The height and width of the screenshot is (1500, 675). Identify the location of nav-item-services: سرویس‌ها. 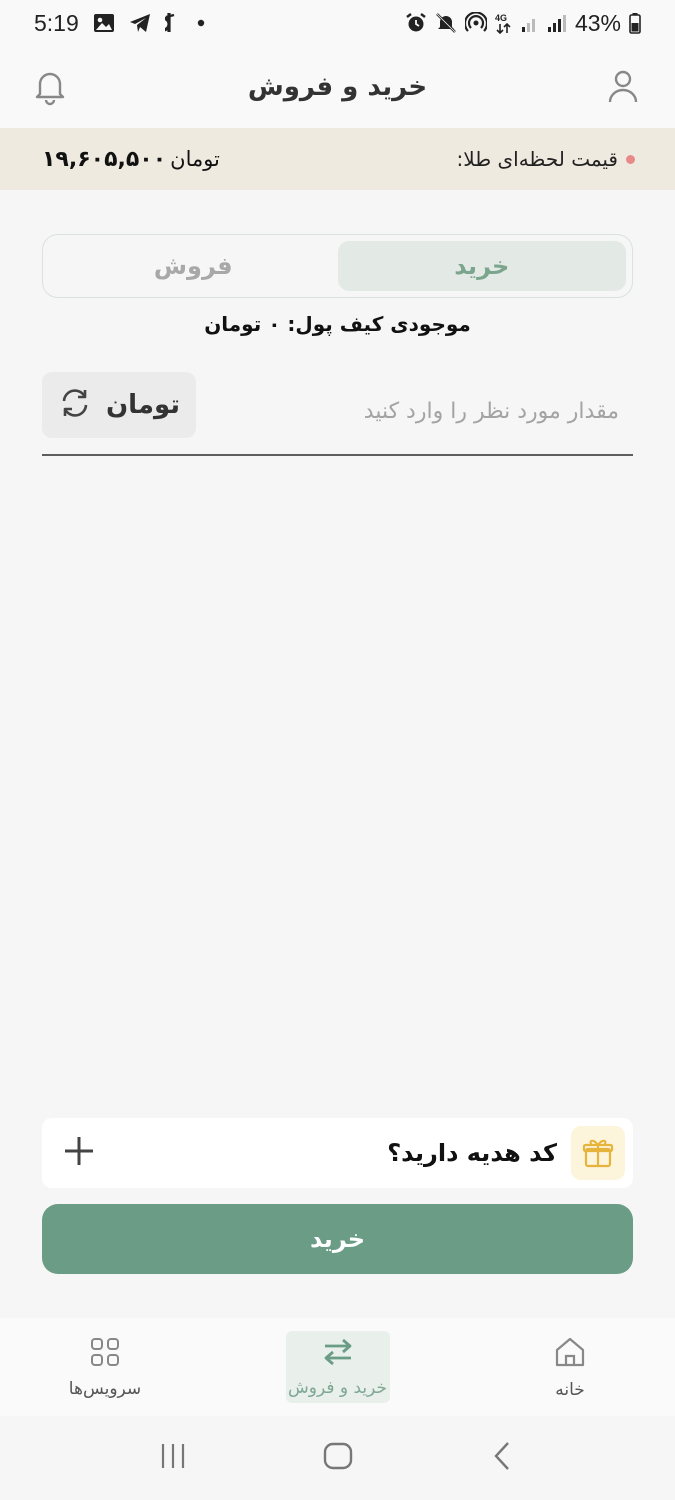
(105, 1367).